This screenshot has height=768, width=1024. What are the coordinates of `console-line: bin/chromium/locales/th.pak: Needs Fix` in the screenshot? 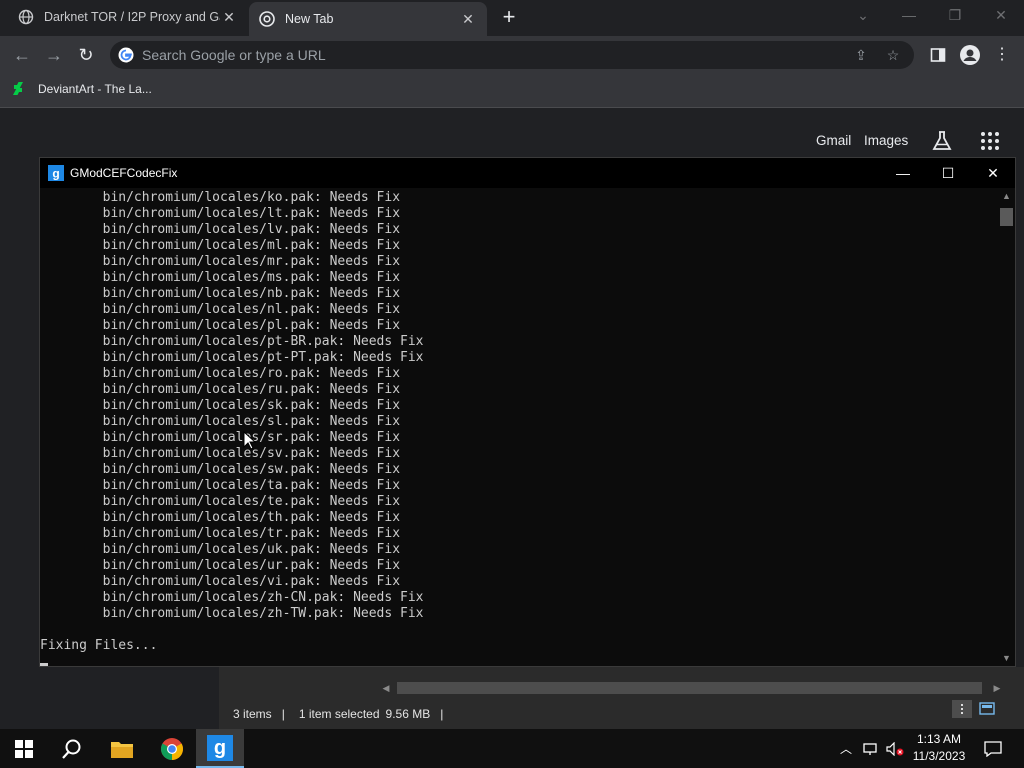 It's located at (220, 517).